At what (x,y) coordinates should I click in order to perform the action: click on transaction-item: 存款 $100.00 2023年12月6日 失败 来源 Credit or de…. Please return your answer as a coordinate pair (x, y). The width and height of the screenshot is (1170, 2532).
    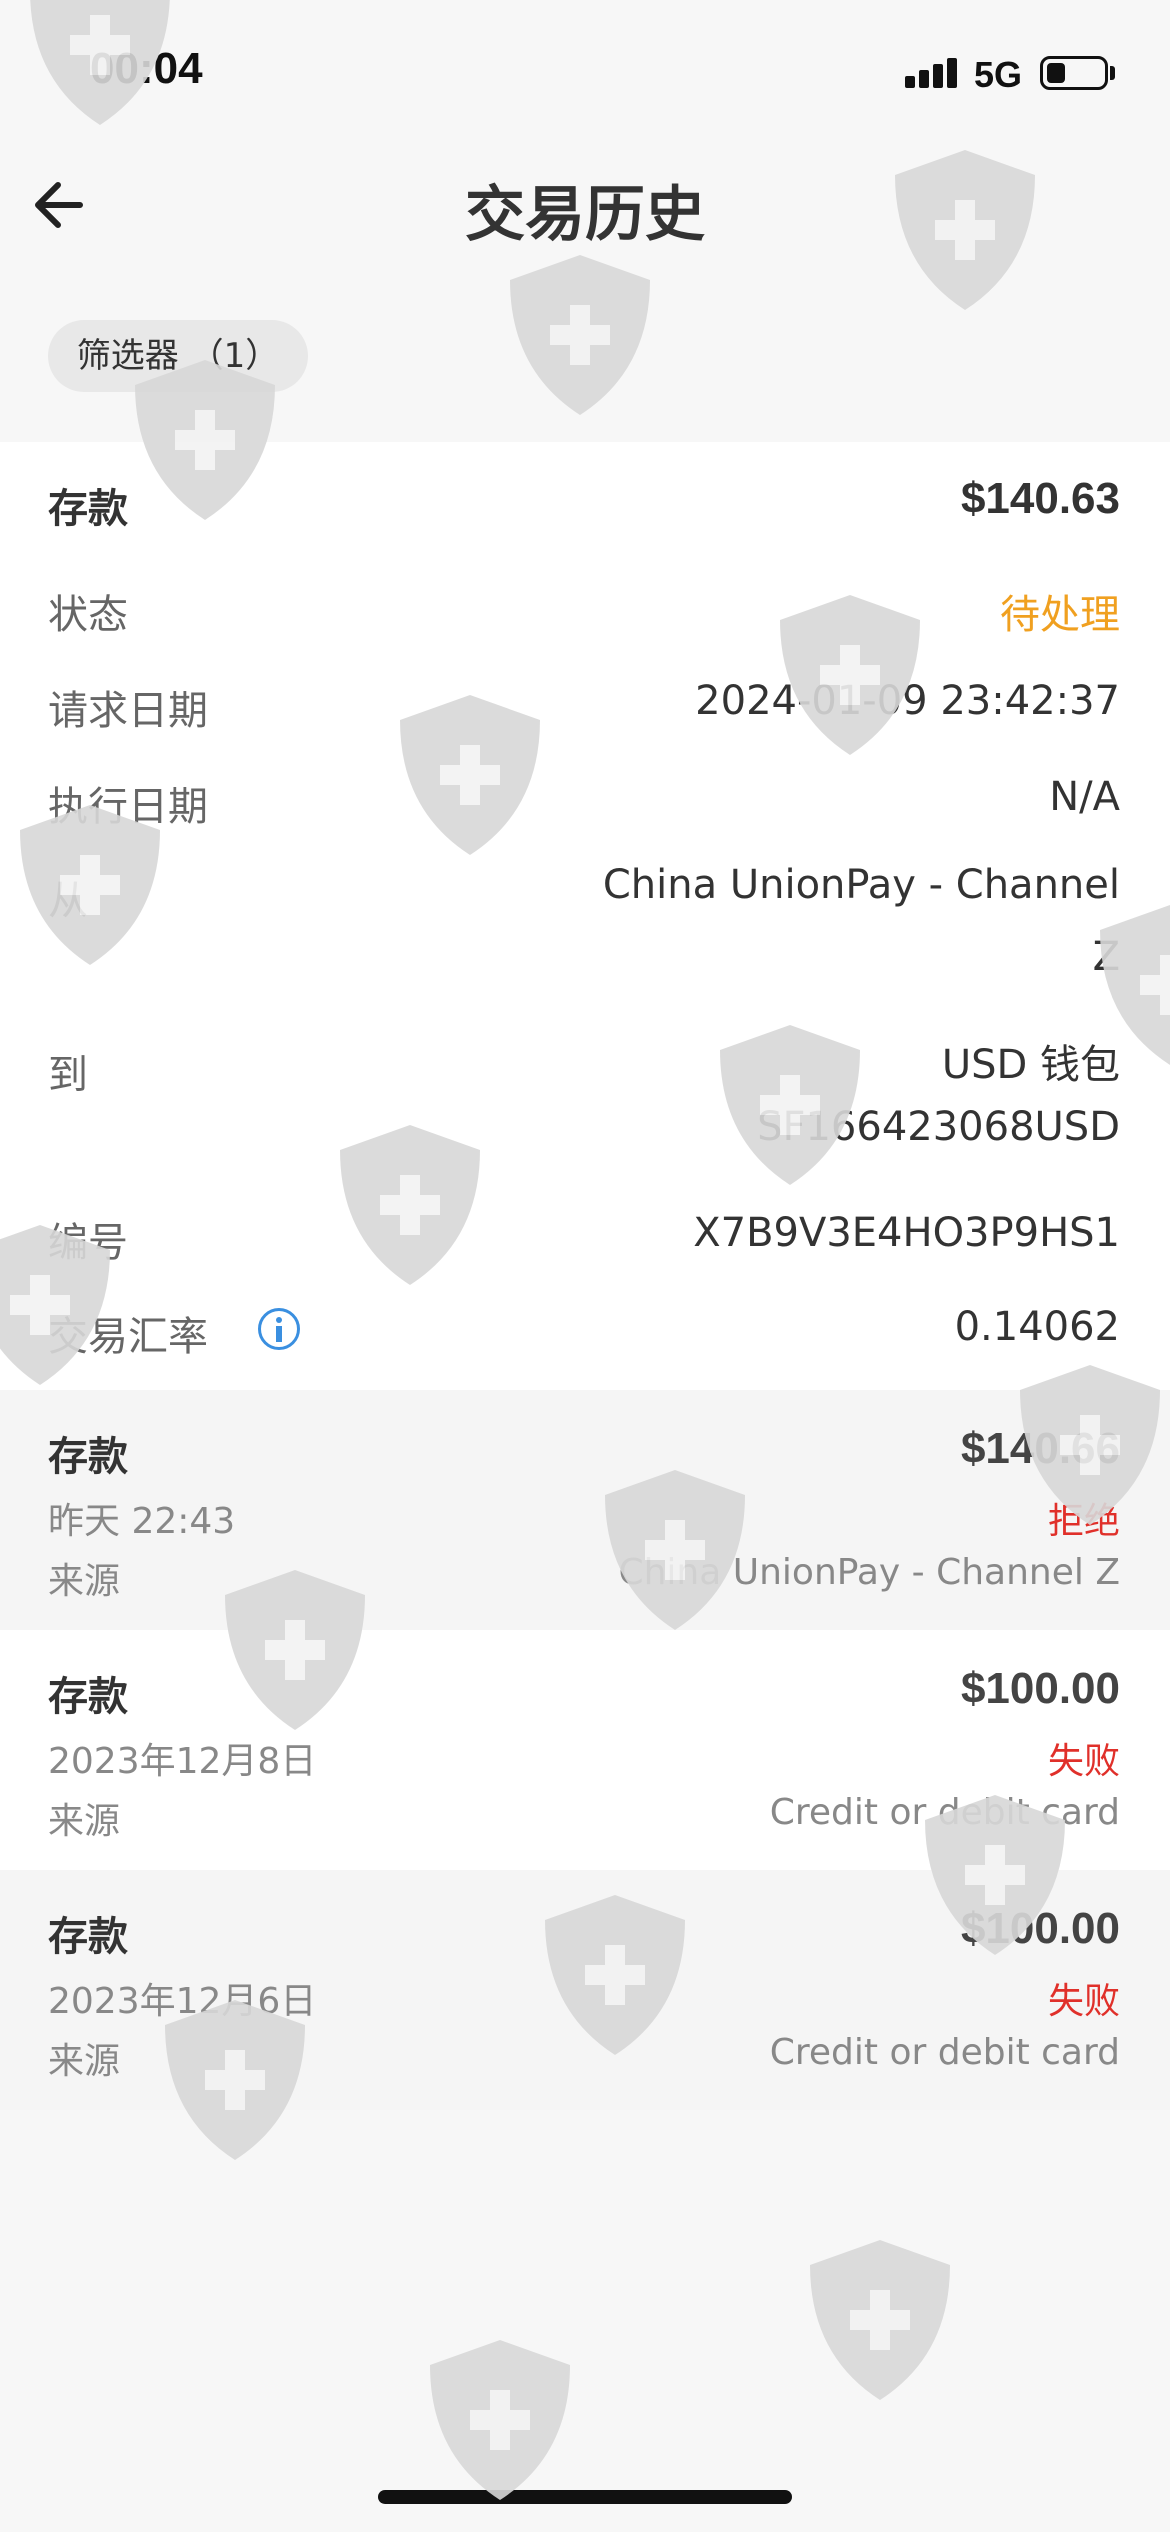
    Looking at the image, I should click on (585, 1990).